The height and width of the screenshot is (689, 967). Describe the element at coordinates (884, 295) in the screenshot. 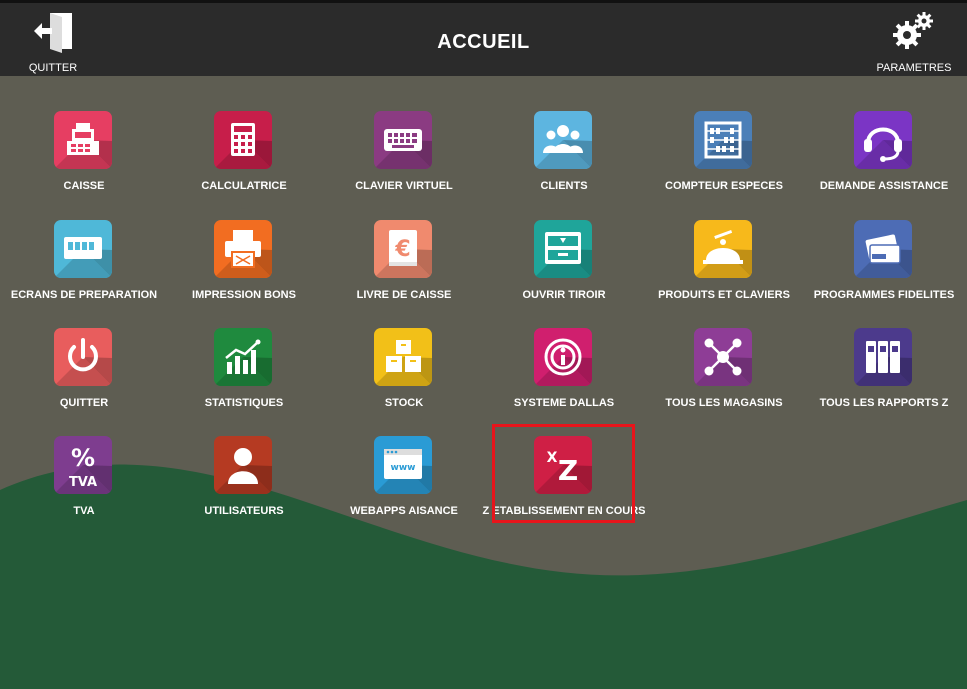

I see `app-tile-label: PROGRAMMES FIDELITES` at that location.